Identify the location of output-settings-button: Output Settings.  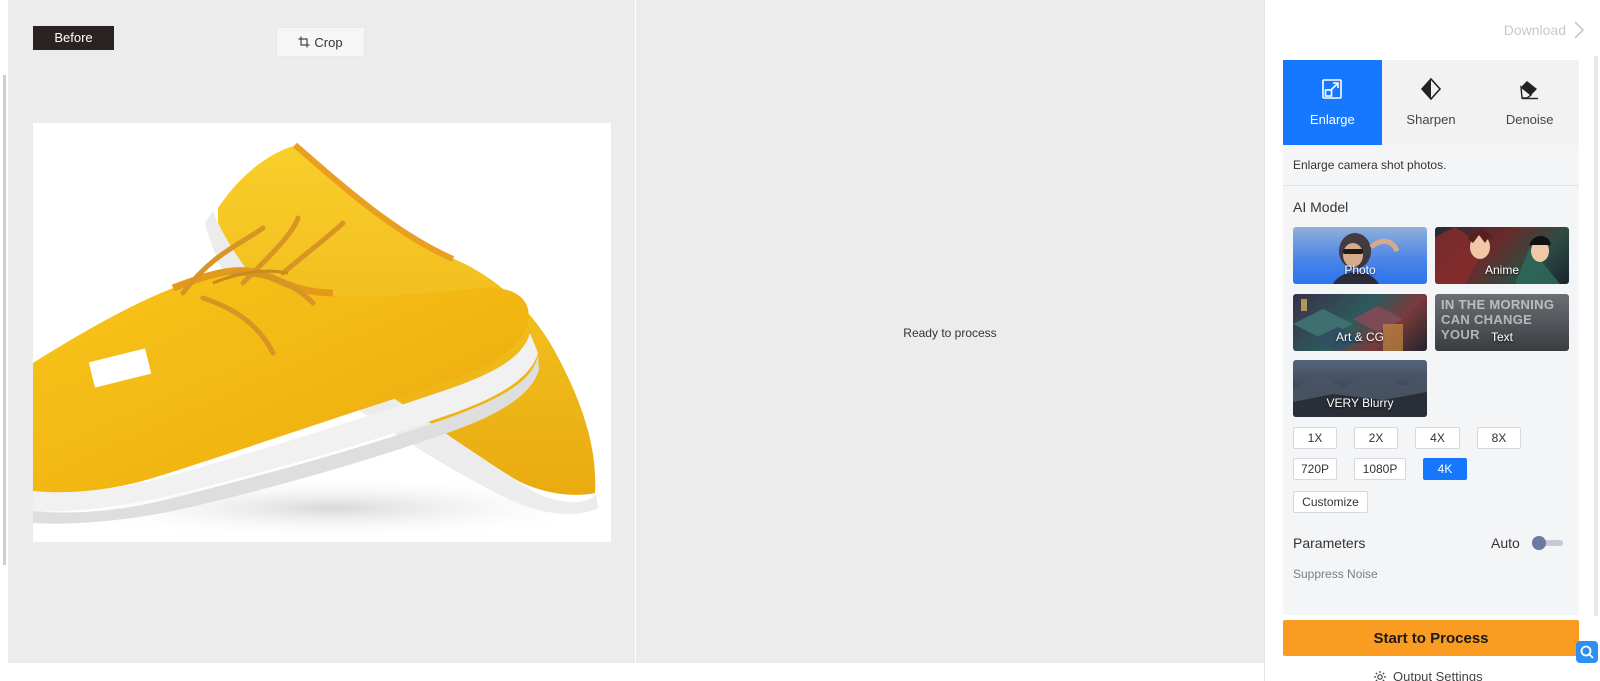
(1428, 675).